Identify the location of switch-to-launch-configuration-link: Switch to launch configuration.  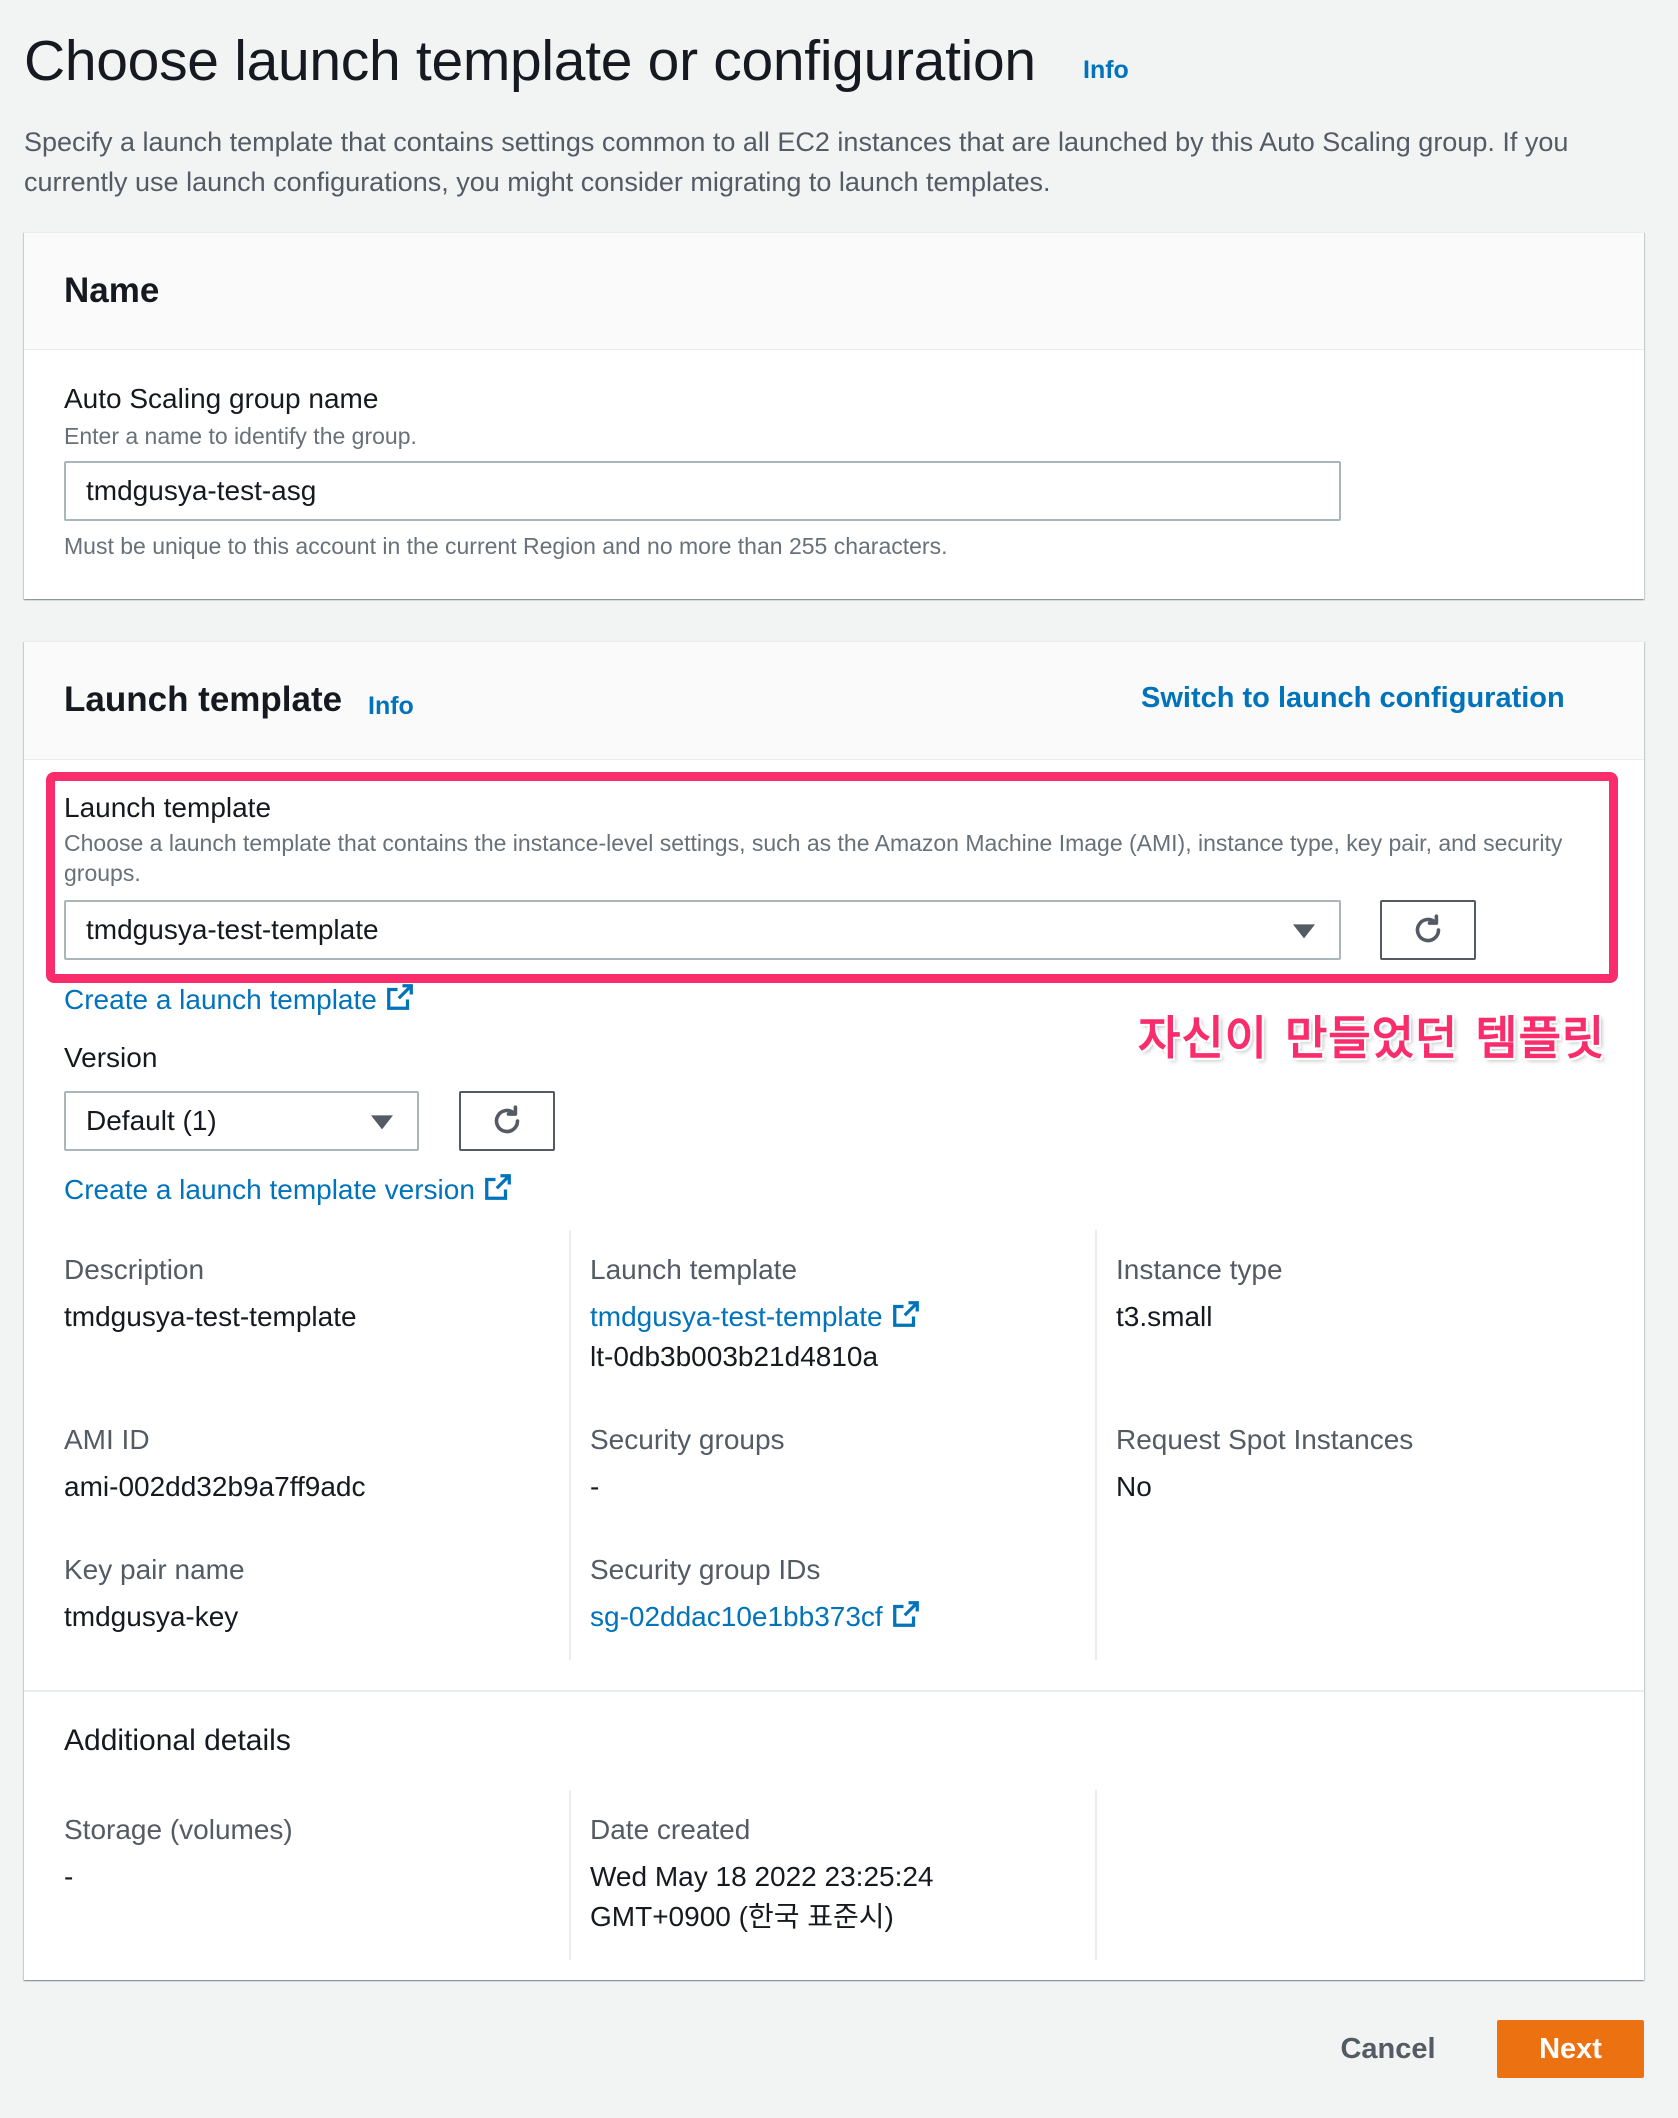
(1353, 698).